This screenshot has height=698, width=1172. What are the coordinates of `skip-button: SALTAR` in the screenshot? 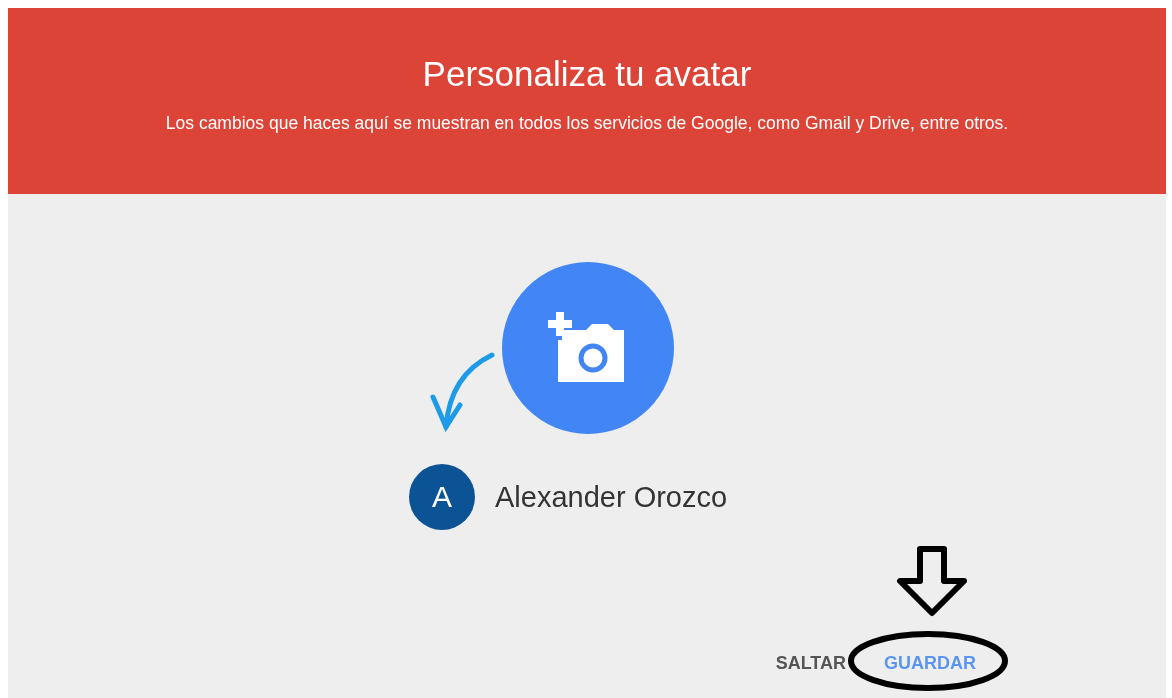 It's located at (810, 663).